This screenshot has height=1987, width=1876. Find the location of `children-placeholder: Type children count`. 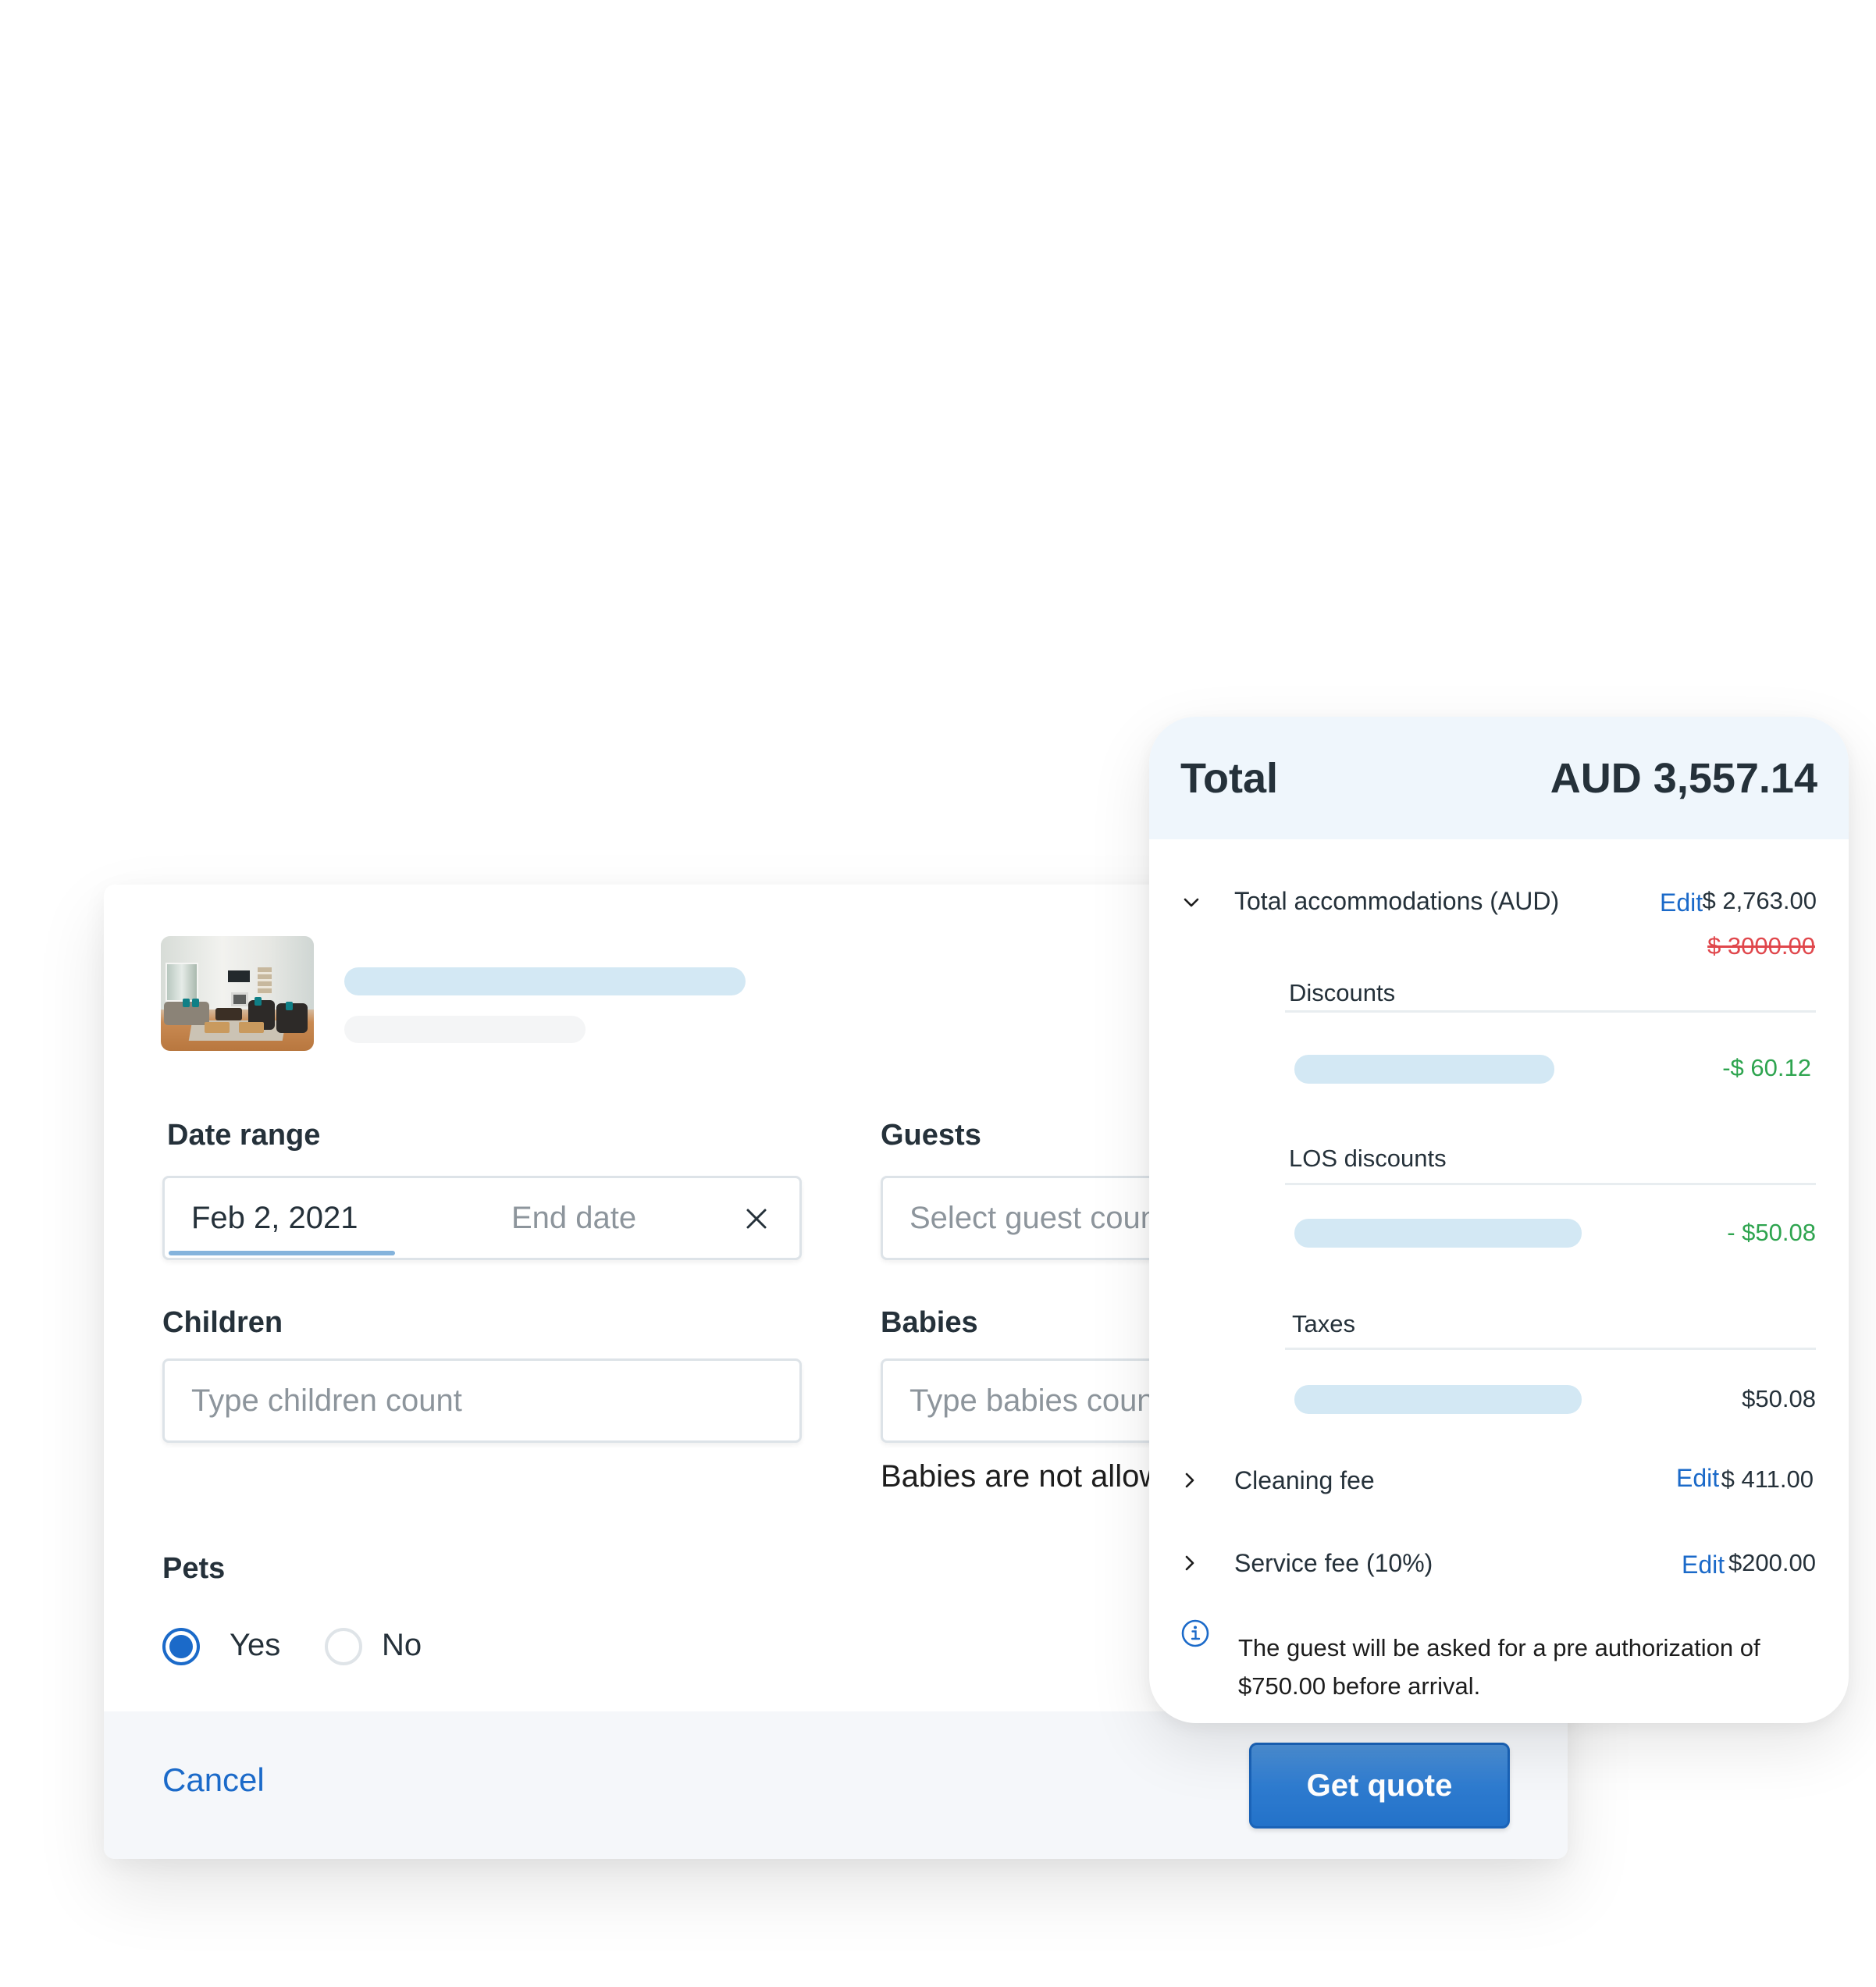

children-placeholder: Type children count is located at coordinates (326, 1400).